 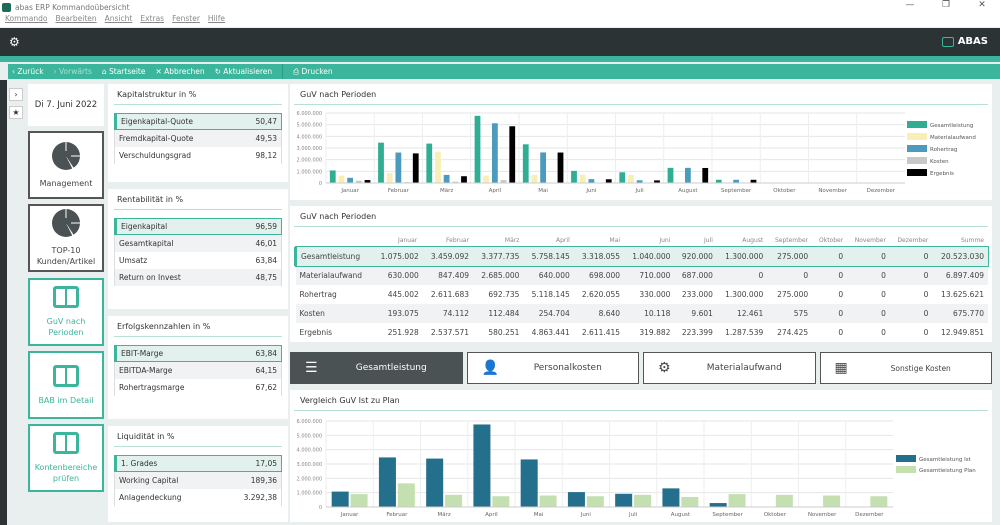 I want to click on gear-icon: ⚙, so click(x=14, y=42).